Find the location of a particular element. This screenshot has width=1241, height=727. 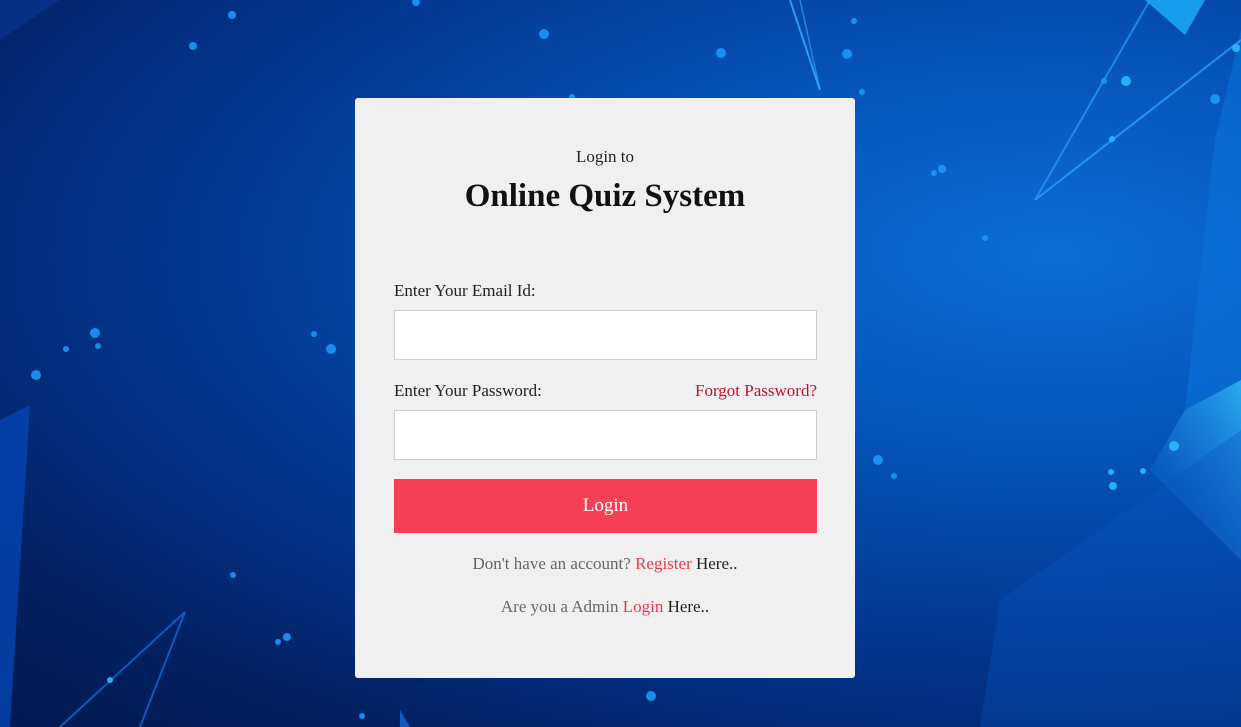

login-button: Login is located at coordinates (605, 506).